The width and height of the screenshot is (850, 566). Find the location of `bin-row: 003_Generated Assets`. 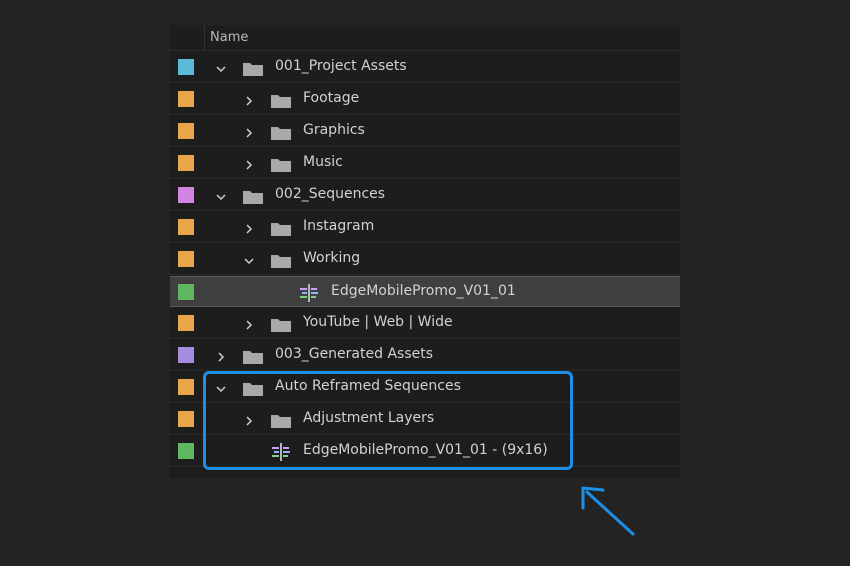

bin-row: 003_Generated Assets is located at coordinates (425, 355).